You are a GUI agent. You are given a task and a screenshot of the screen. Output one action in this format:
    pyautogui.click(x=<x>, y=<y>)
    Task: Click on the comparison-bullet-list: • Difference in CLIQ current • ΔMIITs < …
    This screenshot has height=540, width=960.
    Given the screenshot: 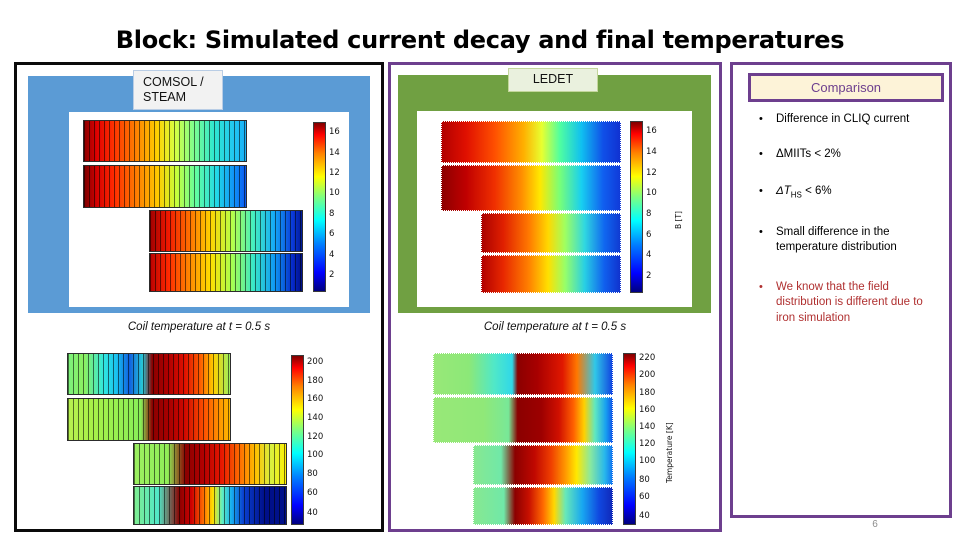 What is the action you would take?
    pyautogui.click(x=846, y=228)
    